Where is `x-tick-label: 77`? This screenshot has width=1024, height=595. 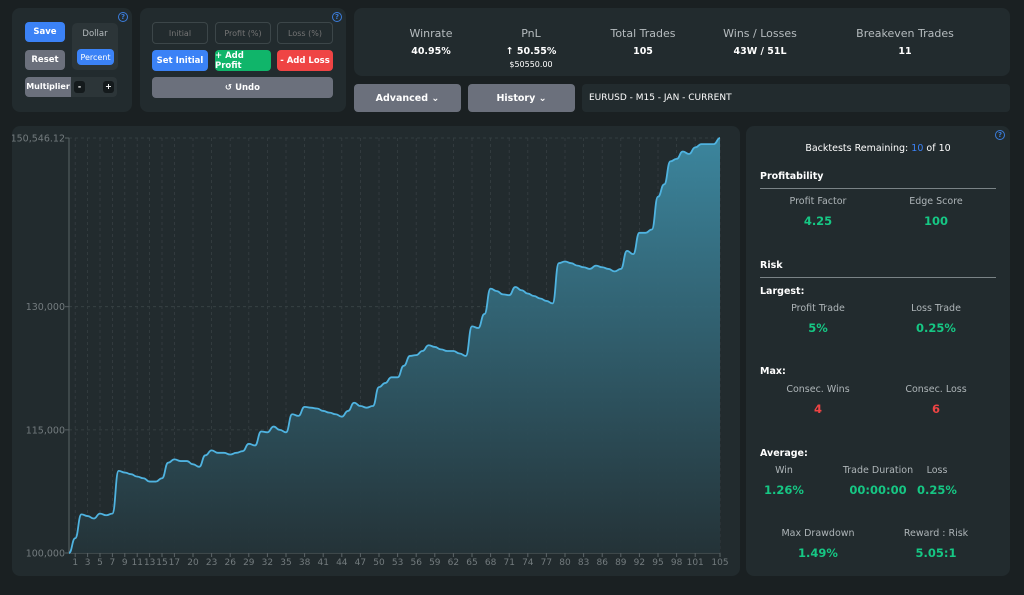 x-tick-label: 77 is located at coordinates (546, 563).